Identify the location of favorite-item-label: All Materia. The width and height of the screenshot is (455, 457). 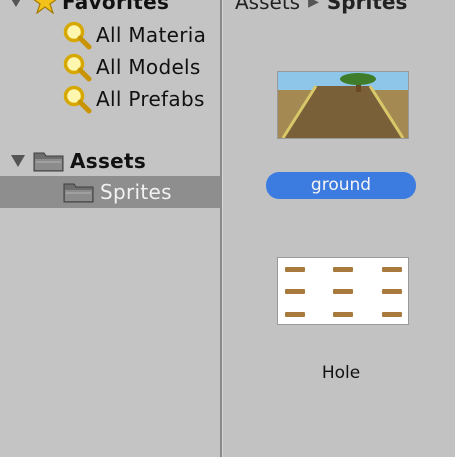
(151, 35).